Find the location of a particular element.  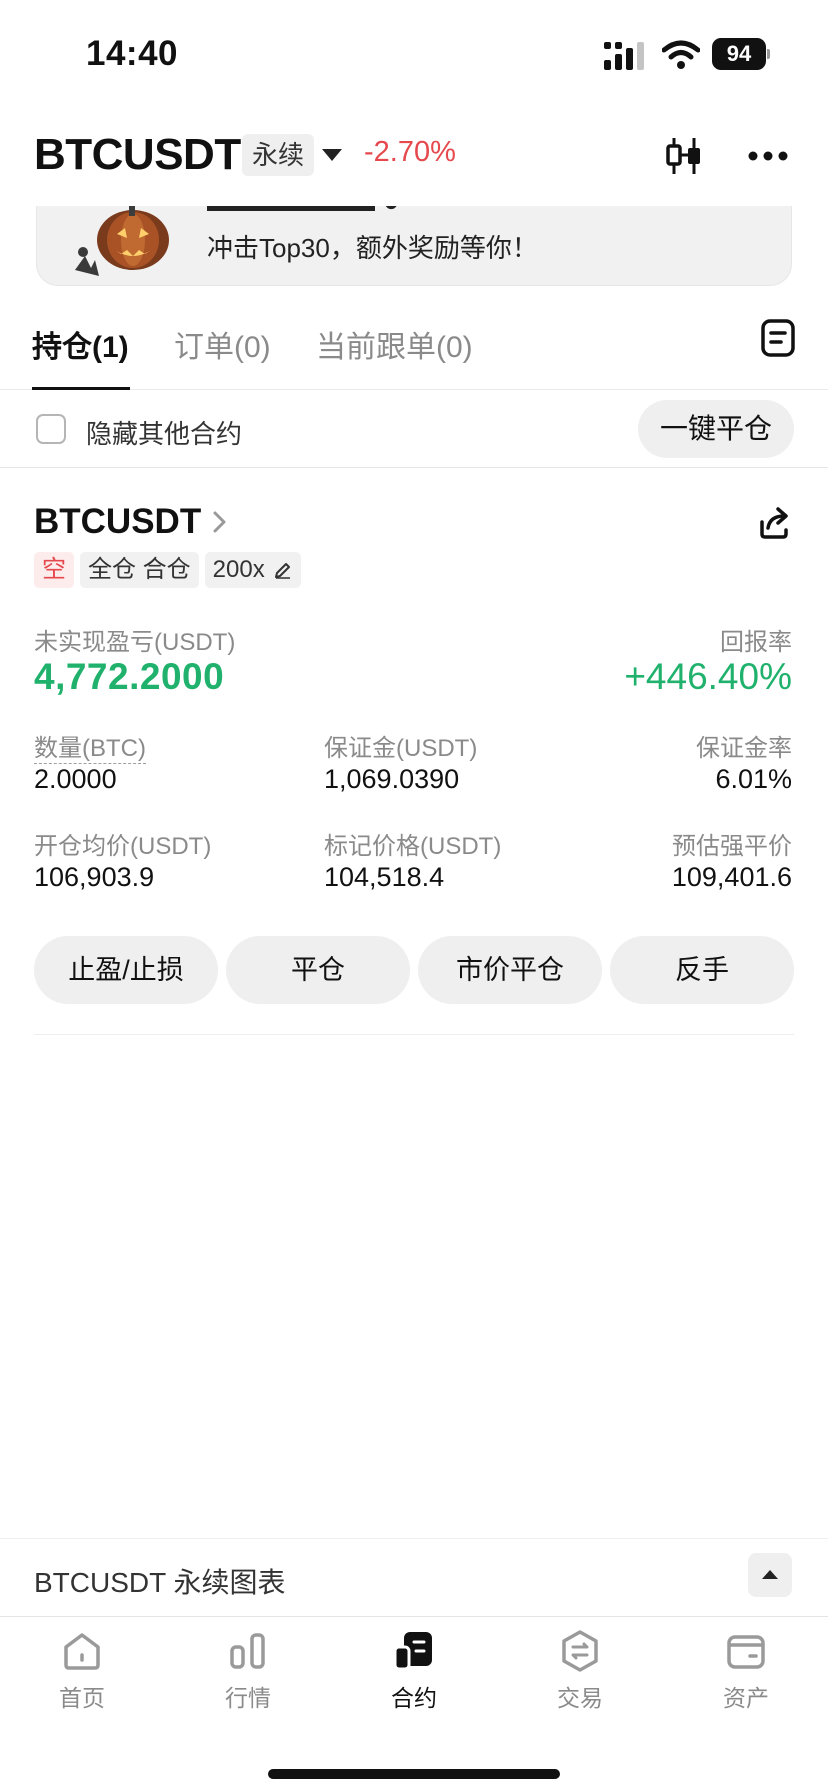

nav-assets-label: 资产 is located at coordinates (746, 1698).